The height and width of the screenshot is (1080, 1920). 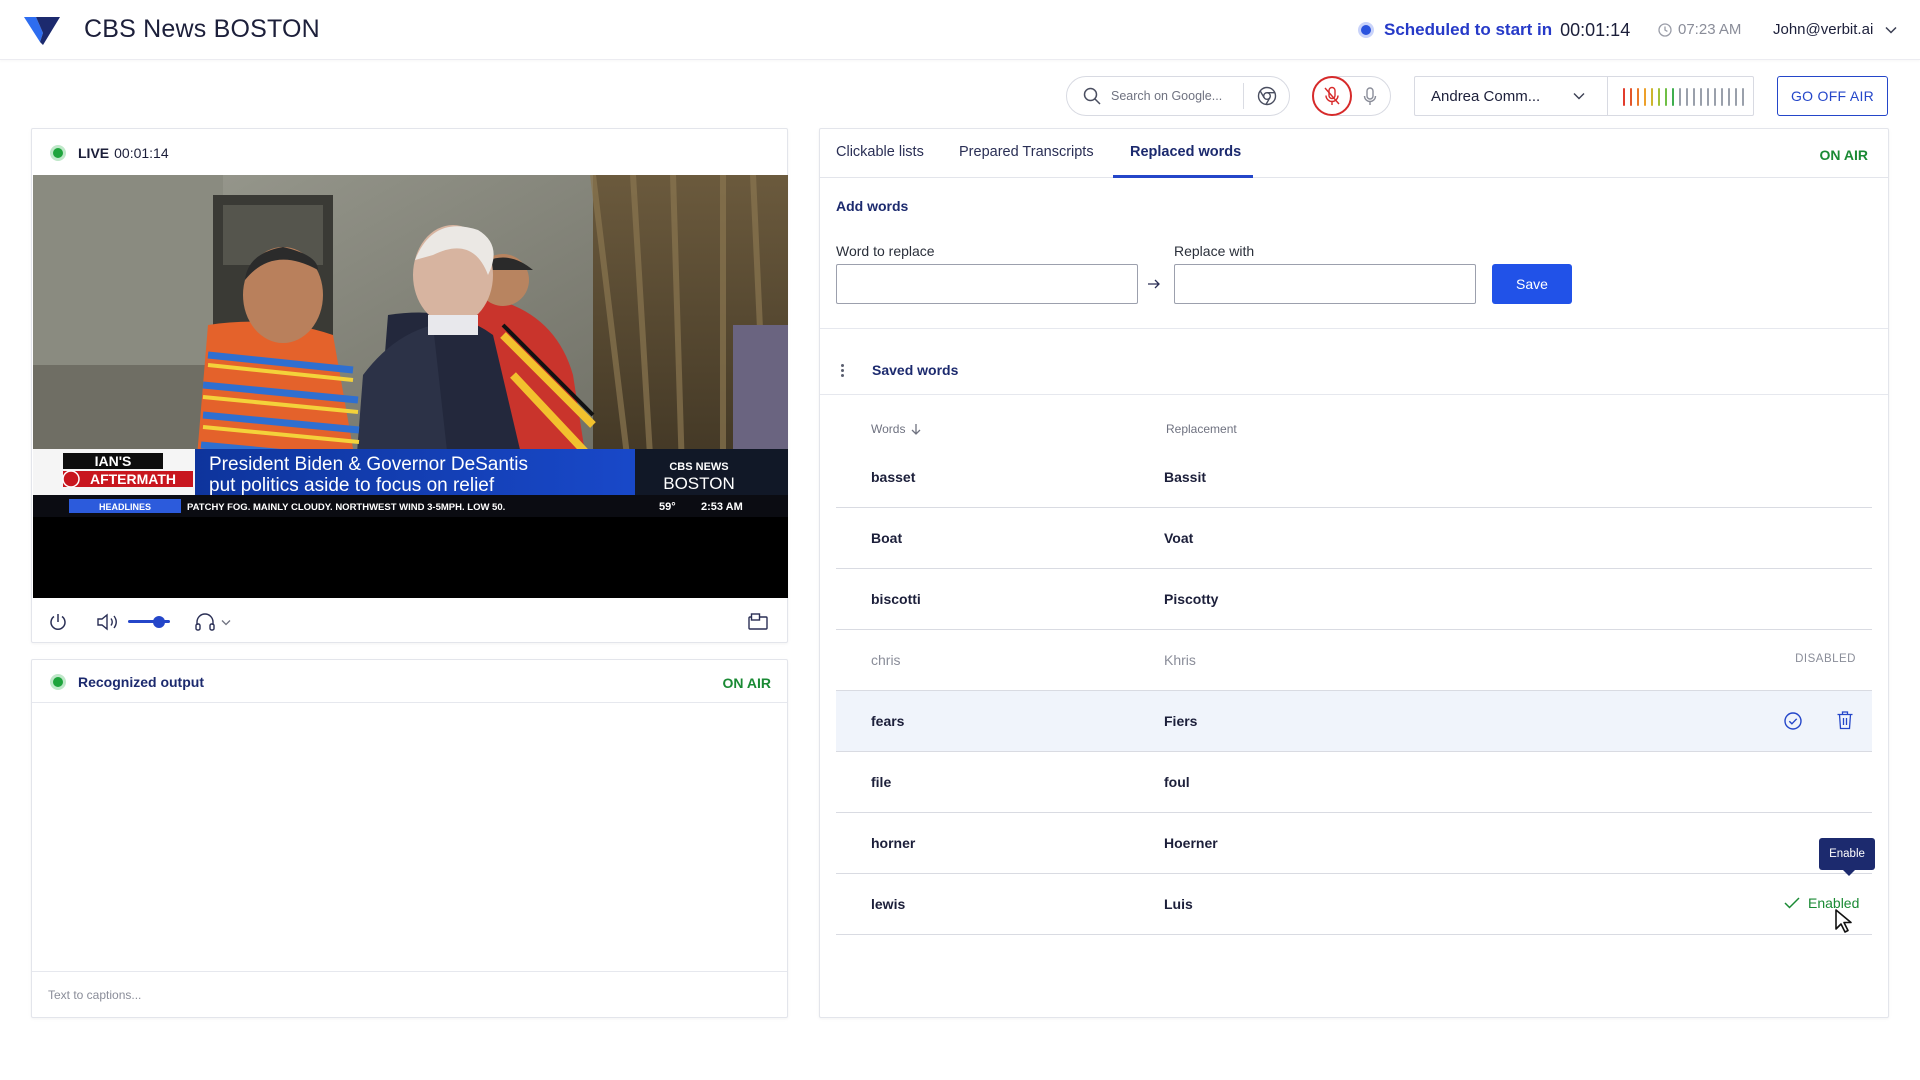 I want to click on clock: 07:23 AM, so click(x=1699, y=29).